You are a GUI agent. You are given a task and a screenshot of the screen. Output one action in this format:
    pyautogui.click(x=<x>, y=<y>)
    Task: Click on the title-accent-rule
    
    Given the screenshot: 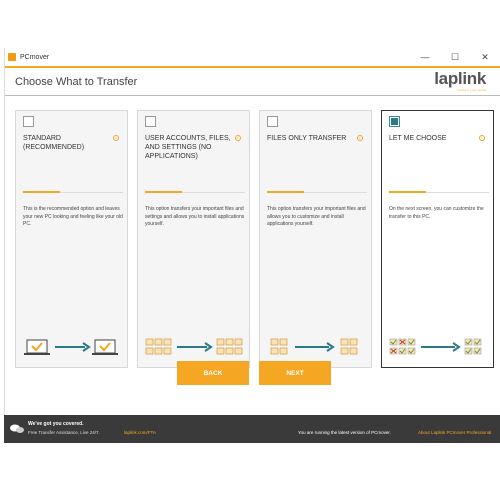 What is the action you would take?
    pyautogui.click(x=252, y=67)
    